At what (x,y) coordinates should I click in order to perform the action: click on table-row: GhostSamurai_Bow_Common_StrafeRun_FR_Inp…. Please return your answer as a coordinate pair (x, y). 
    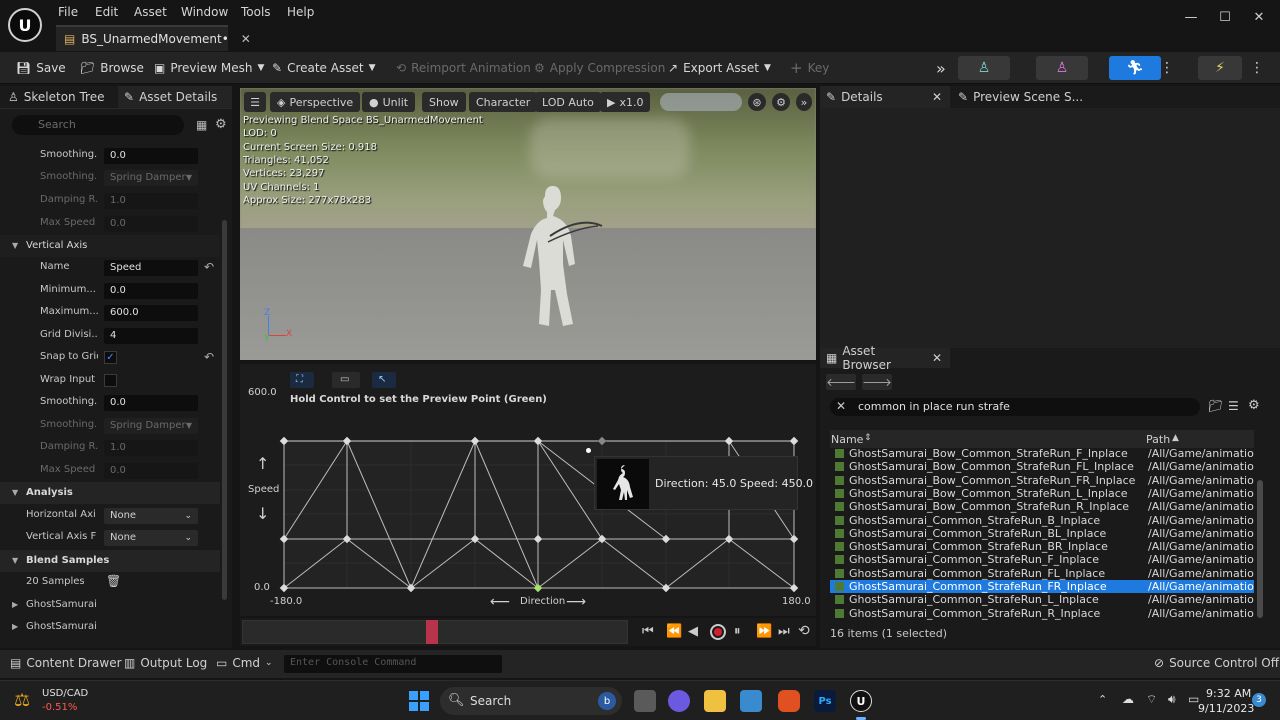
    Looking at the image, I should click on (1042, 480).